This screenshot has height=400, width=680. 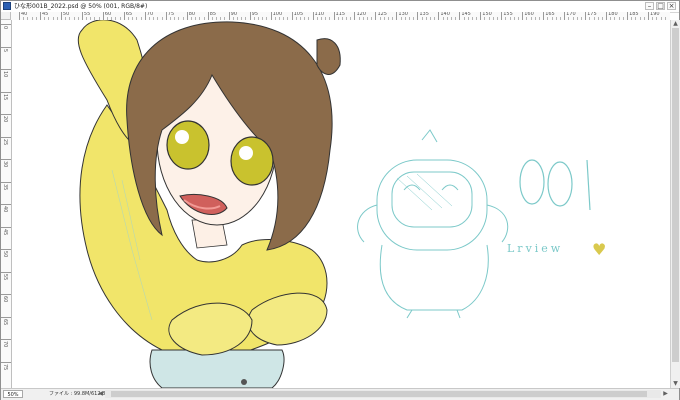 What do you see at coordinates (379, 394) in the screenshot?
I see `horizontal-scroll-thumb` at bounding box center [379, 394].